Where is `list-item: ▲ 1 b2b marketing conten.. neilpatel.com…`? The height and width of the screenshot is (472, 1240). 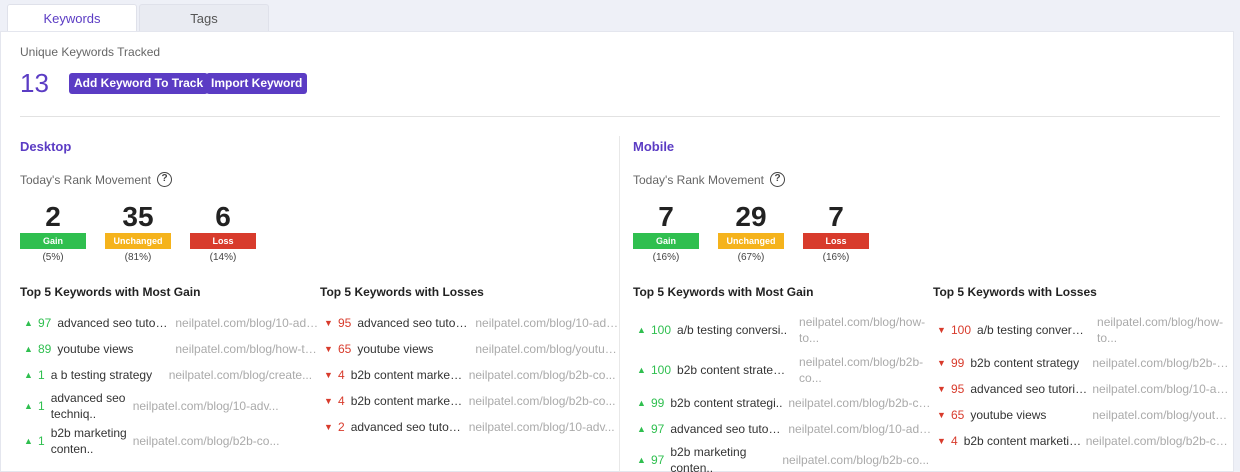 list-item: ▲ 1 b2b marketing conten.. neilpatel.com… is located at coordinates (171, 440).